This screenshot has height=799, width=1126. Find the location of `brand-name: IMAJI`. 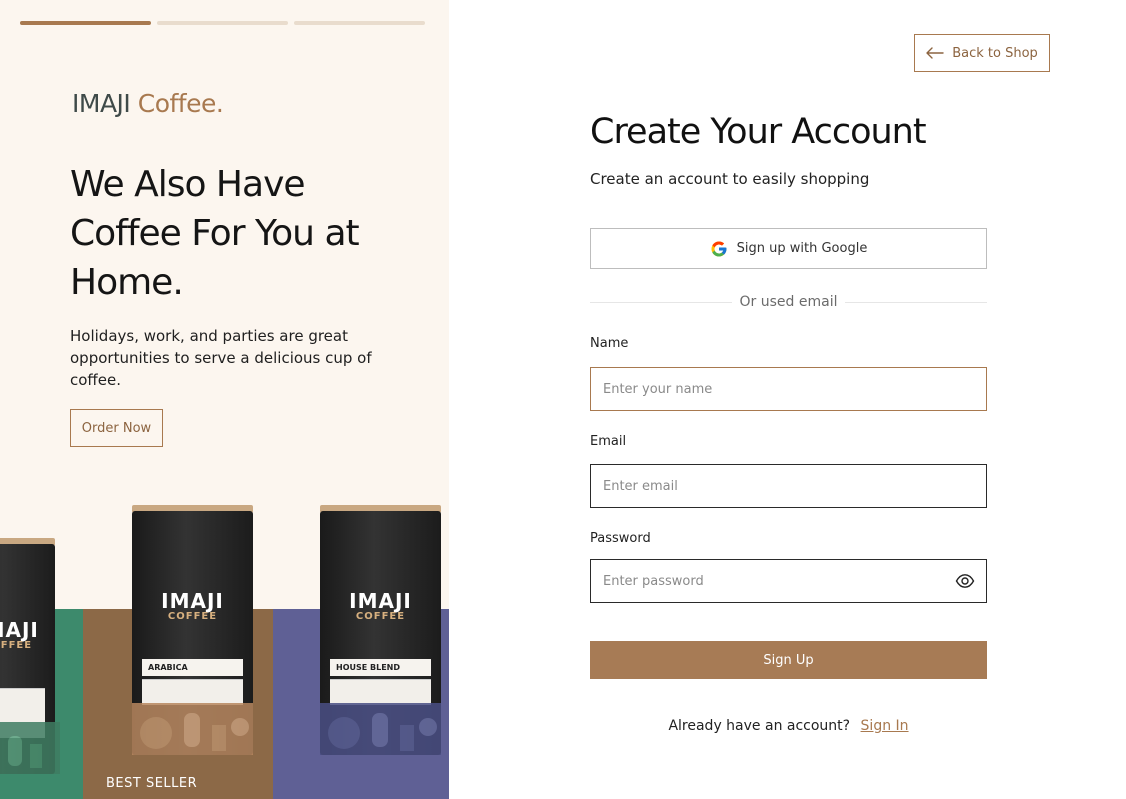

brand-name: IMAJI is located at coordinates (101, 103).